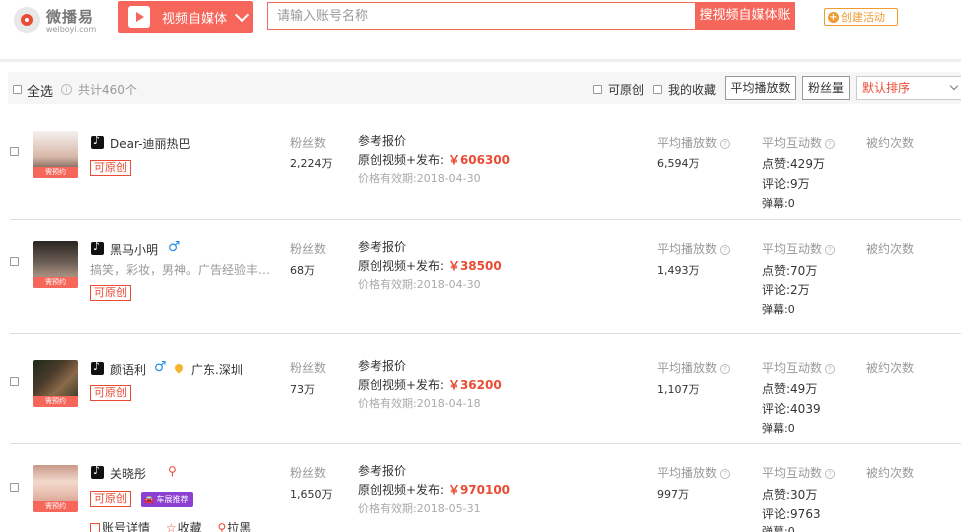 The width and height of the screenshot is (961, 532). I want to click on sort-fans-button: 粉丝量, so click(826, 88).